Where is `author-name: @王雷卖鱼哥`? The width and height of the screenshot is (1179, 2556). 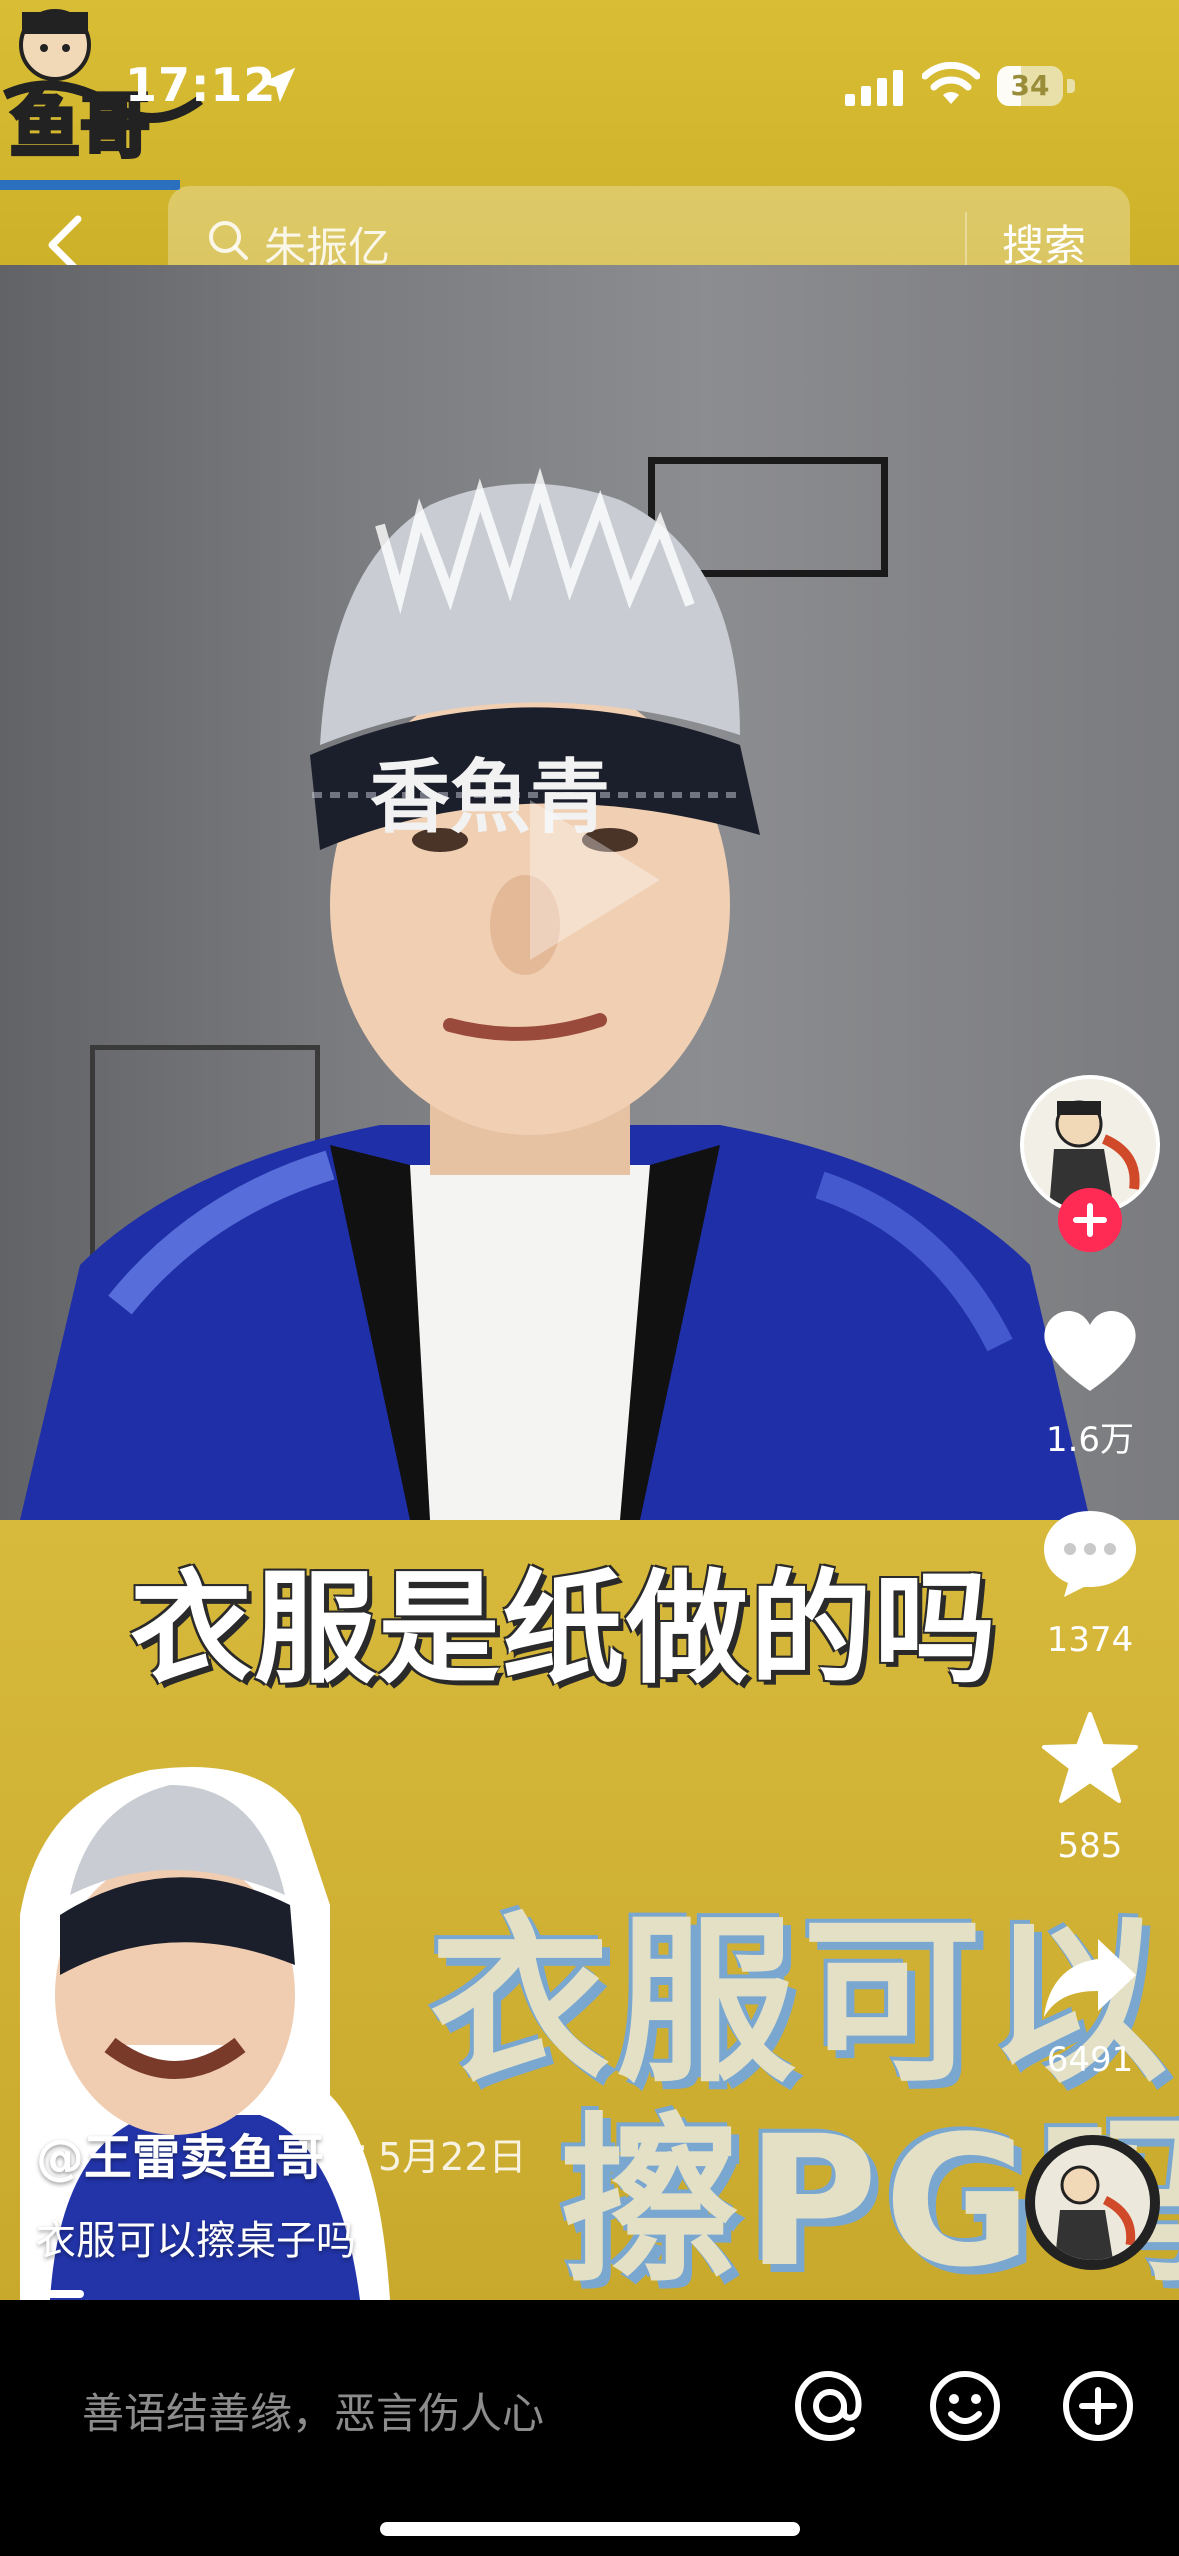
author-name: @王雷卖鱼哥 is located at coordinates (180, 2153).